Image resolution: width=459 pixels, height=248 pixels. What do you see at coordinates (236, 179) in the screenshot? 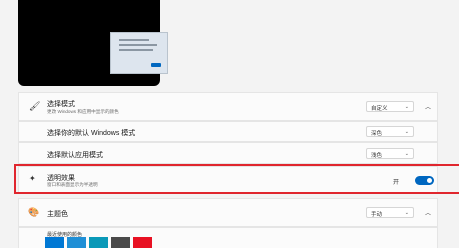
I see `highlight-box` at bounding box center [236, 179].